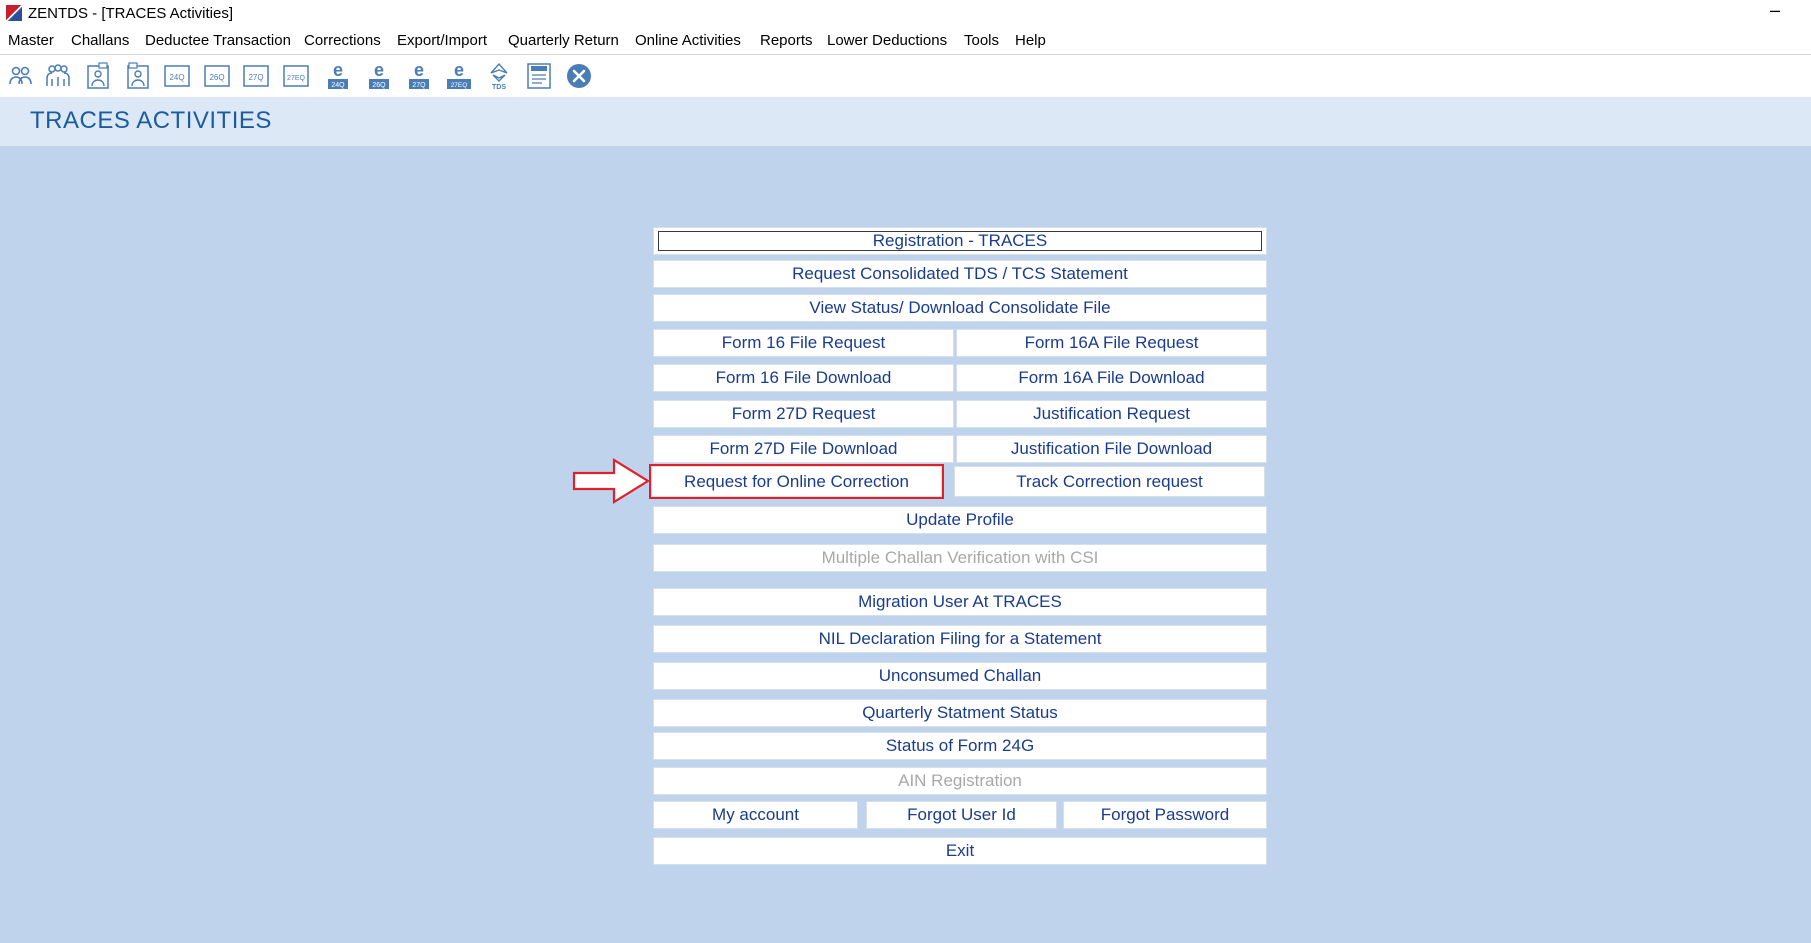 The height and width of the screenshot is (943, 1811). I want to click on form-24q-label: 24Q, so click(176, 77).